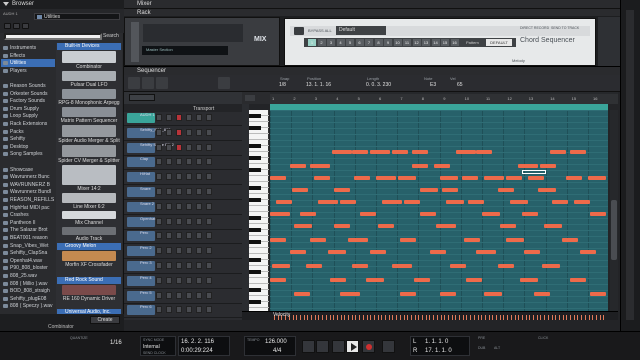 Image resolution: width=640 pixels, height=360 pixels. What do you see at coordinates (440, 346) in the screenshot?
I see `loop-locators: L 1. 1. 1. 0 R 17. 1. 1. 0` at bounding box center [440, 346].